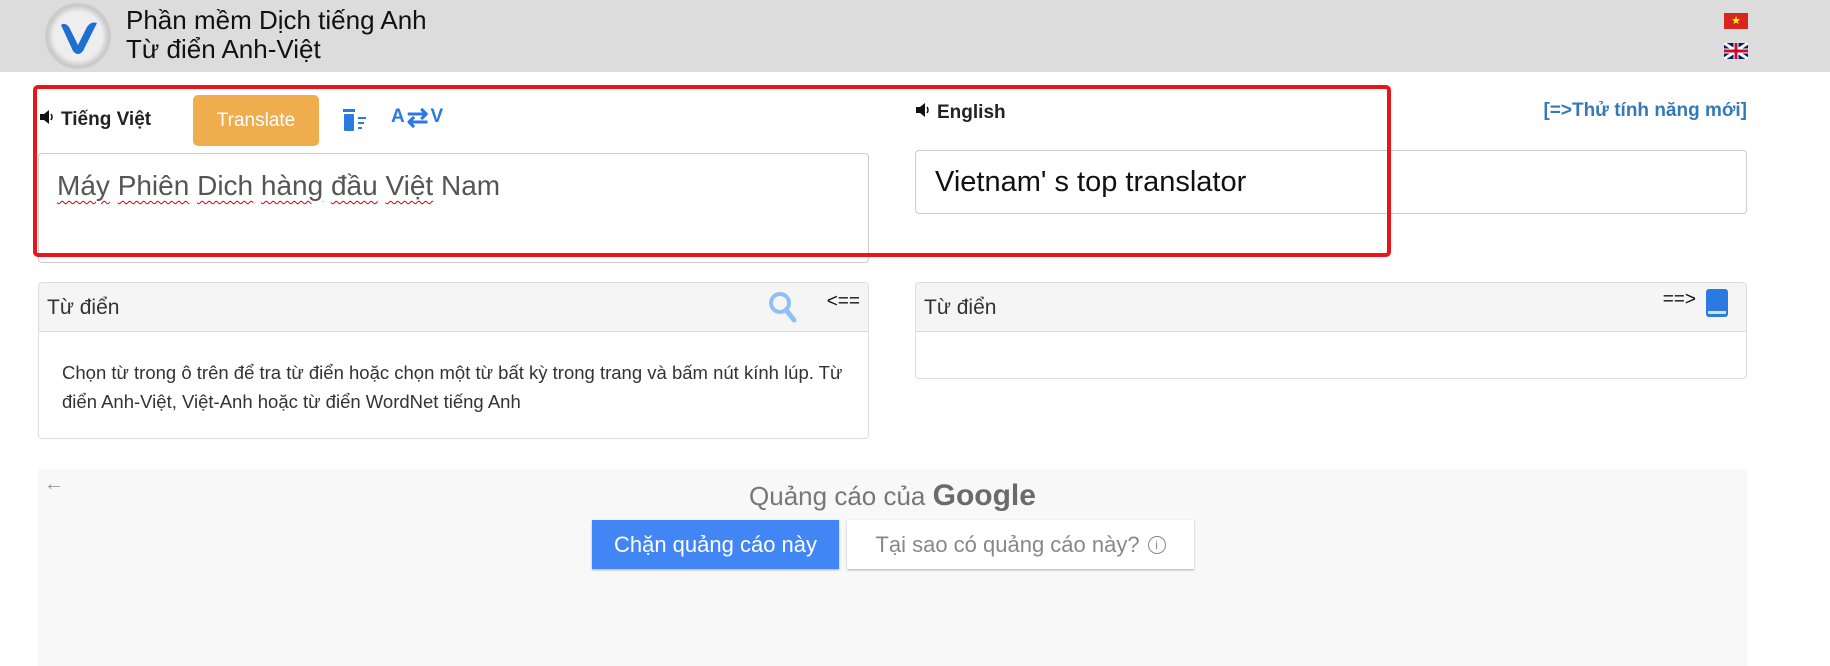 Image resolution: width=1830 pixels, height=666 pixels. Describe the element at coordinates (78, 36) in the screenshot. I see `v-logo-icon` at that location.